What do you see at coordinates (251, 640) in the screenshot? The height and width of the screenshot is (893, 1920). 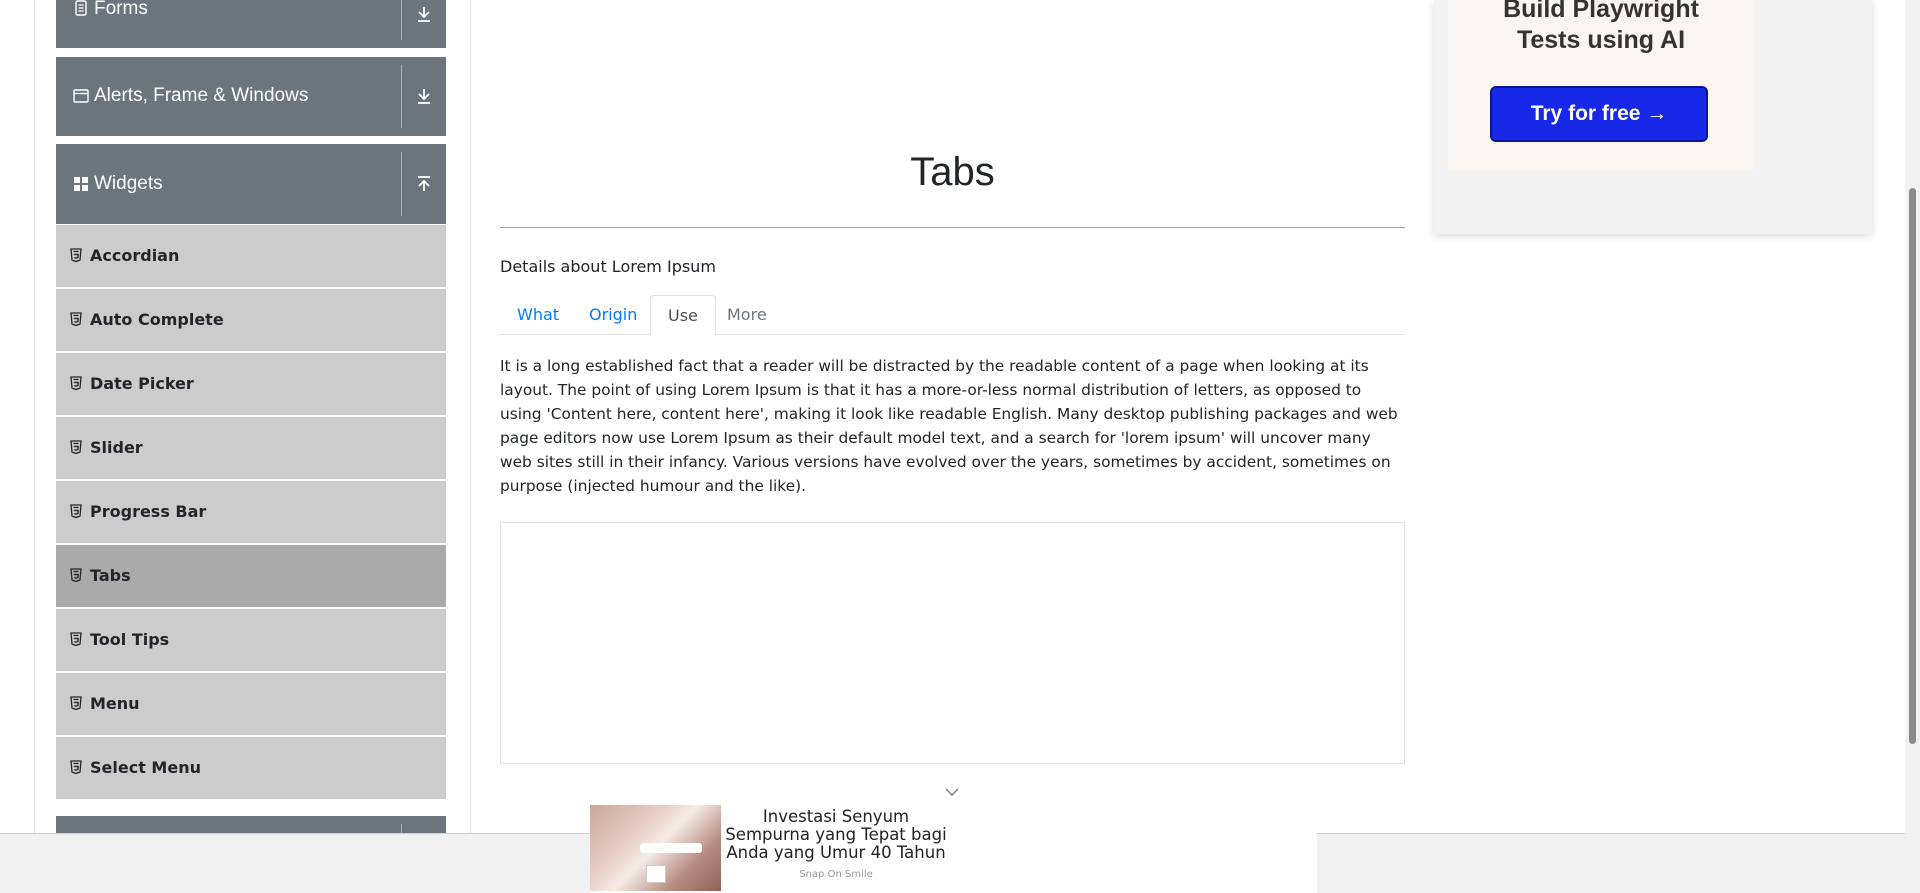 I see `sidebar-item-tool-tips: Tool Tips` at bounding box center [251, 640].